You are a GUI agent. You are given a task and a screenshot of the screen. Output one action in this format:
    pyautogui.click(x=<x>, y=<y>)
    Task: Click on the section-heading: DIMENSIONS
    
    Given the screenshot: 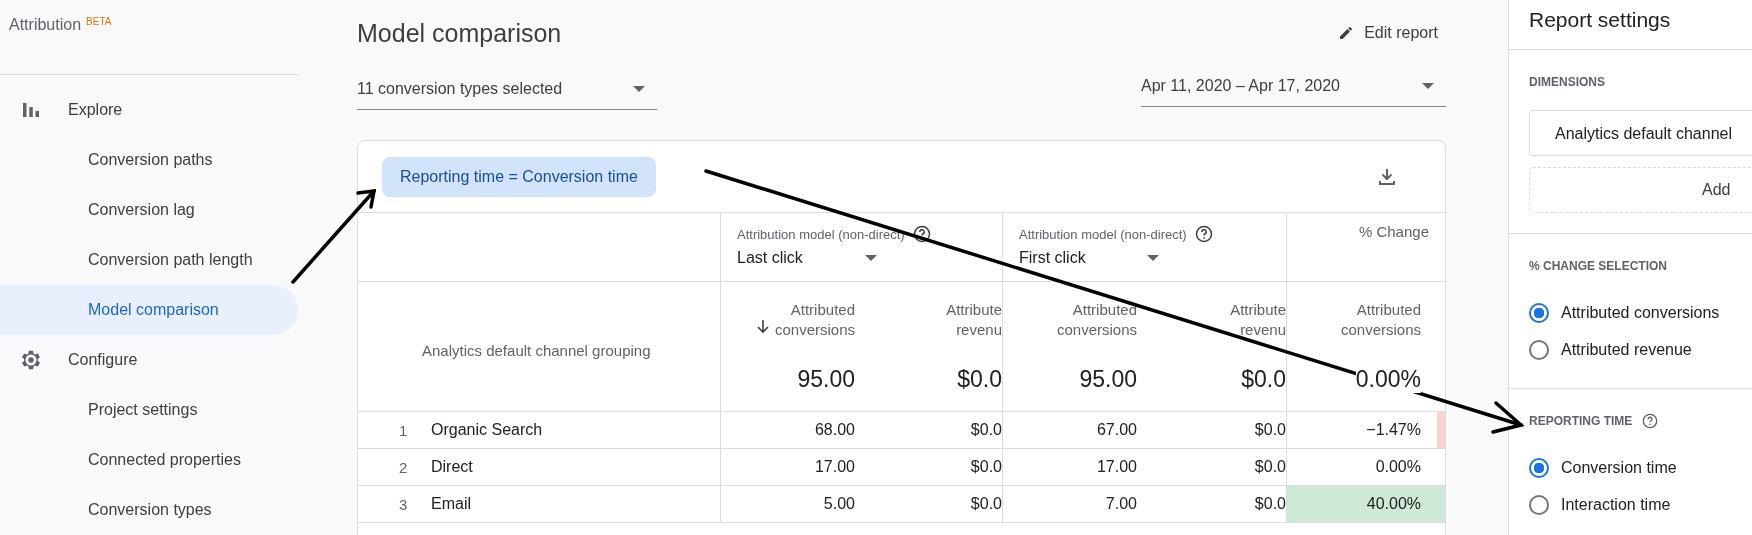 What is the action you would take?
    pyautogui.click(x=1567, y=82)
    